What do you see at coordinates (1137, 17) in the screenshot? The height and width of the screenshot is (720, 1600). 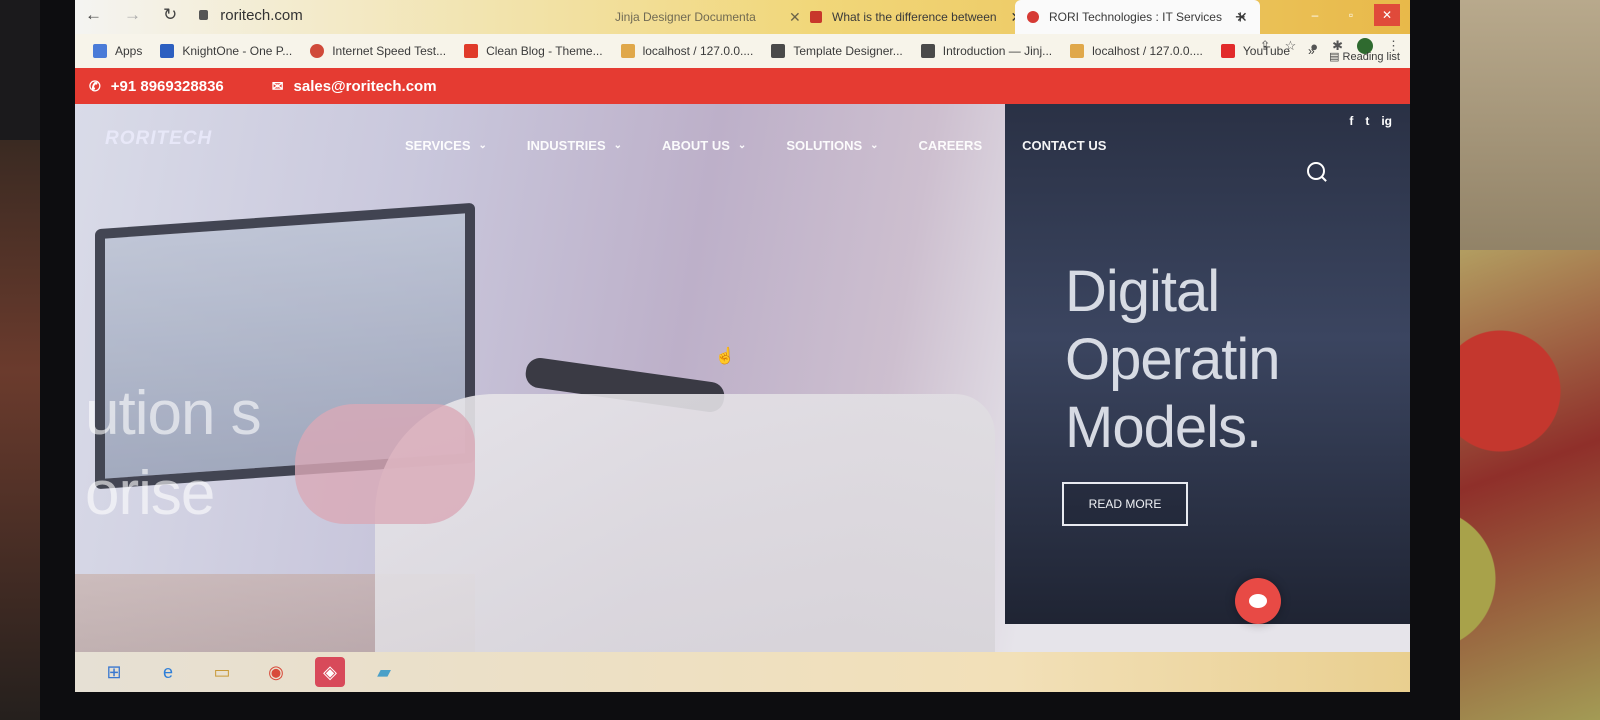 I see `tab-rori: RORI Technologies : IT Services ✕` at bounding box center [1137, 17].